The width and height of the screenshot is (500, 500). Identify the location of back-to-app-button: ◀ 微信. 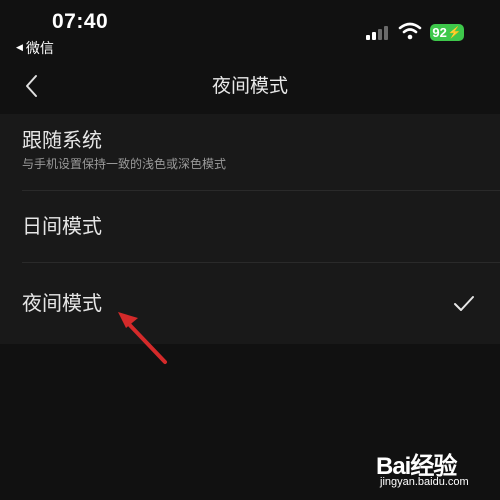
(35, 48).